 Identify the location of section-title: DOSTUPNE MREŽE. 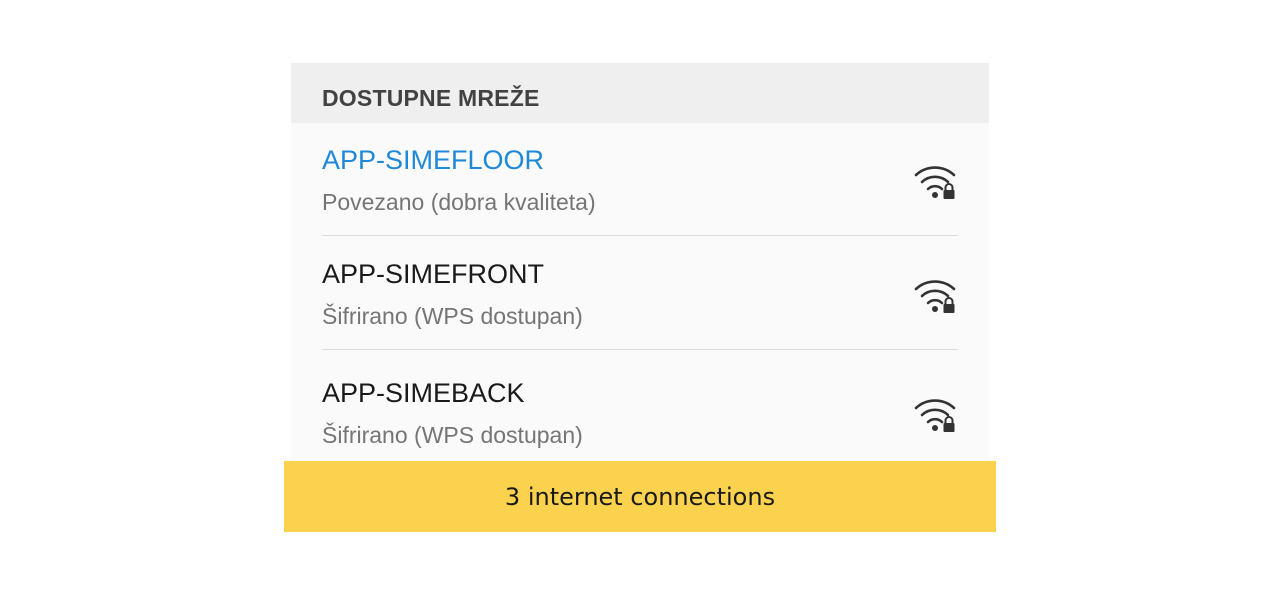
(431, 98).